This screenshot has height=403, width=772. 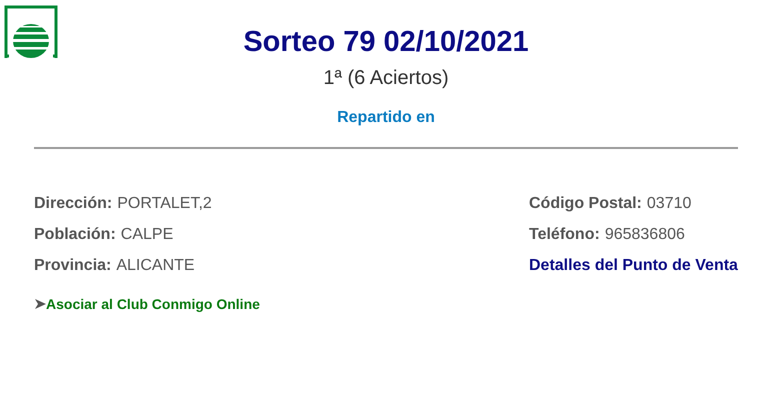 What do you see at coordinates (585, 204) in the screenshot?
I see `field-label: Código Postal:` at bounding box center [585, 204].